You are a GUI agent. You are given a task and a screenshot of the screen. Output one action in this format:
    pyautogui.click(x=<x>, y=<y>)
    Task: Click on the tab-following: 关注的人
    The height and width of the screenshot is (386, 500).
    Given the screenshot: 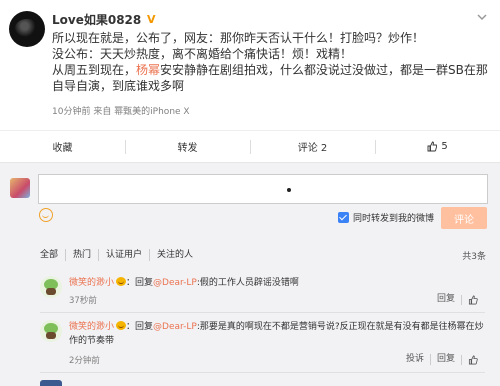 What is the action you would take?
    pyautogui.click(x=174, y=255)
    